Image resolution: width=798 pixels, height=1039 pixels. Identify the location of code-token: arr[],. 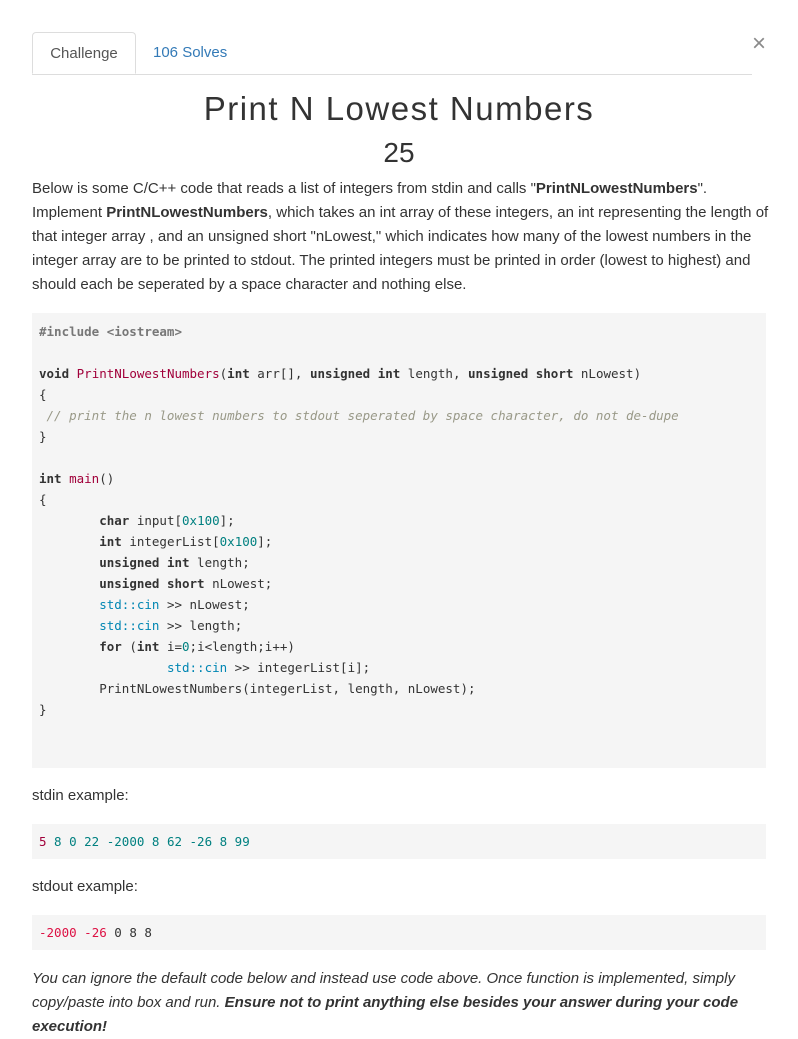
(279, 373).